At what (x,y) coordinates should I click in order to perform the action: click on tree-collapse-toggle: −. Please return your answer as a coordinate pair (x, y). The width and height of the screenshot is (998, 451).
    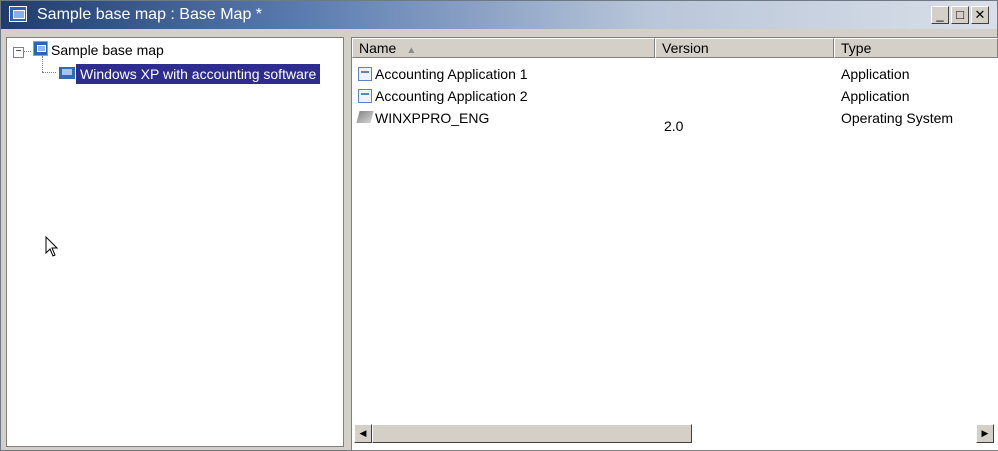
    Looking at the image, I should click on (18, 52).